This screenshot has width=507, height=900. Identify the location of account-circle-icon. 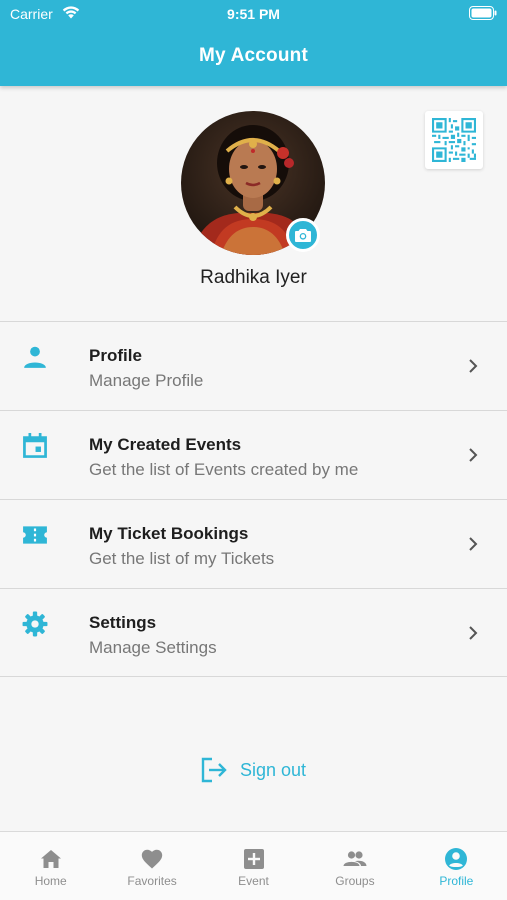
(456, 859).